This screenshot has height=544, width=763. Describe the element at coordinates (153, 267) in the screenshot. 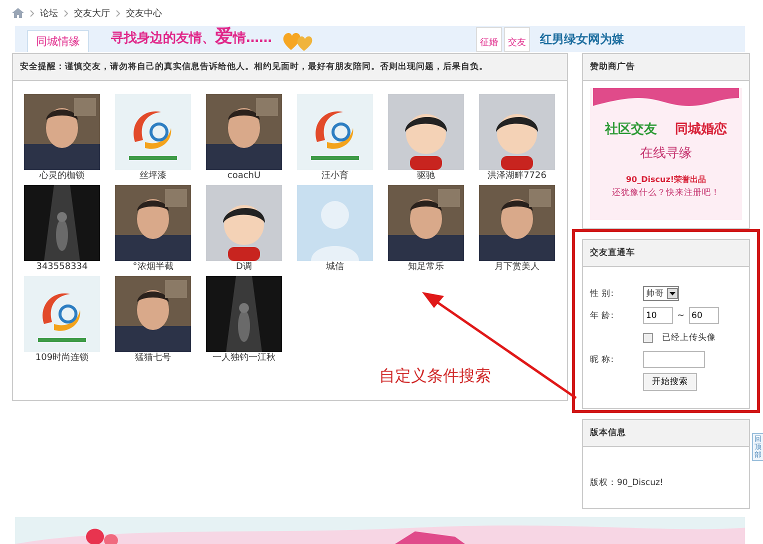

I see `member-name: °浓烟半截` at that location.